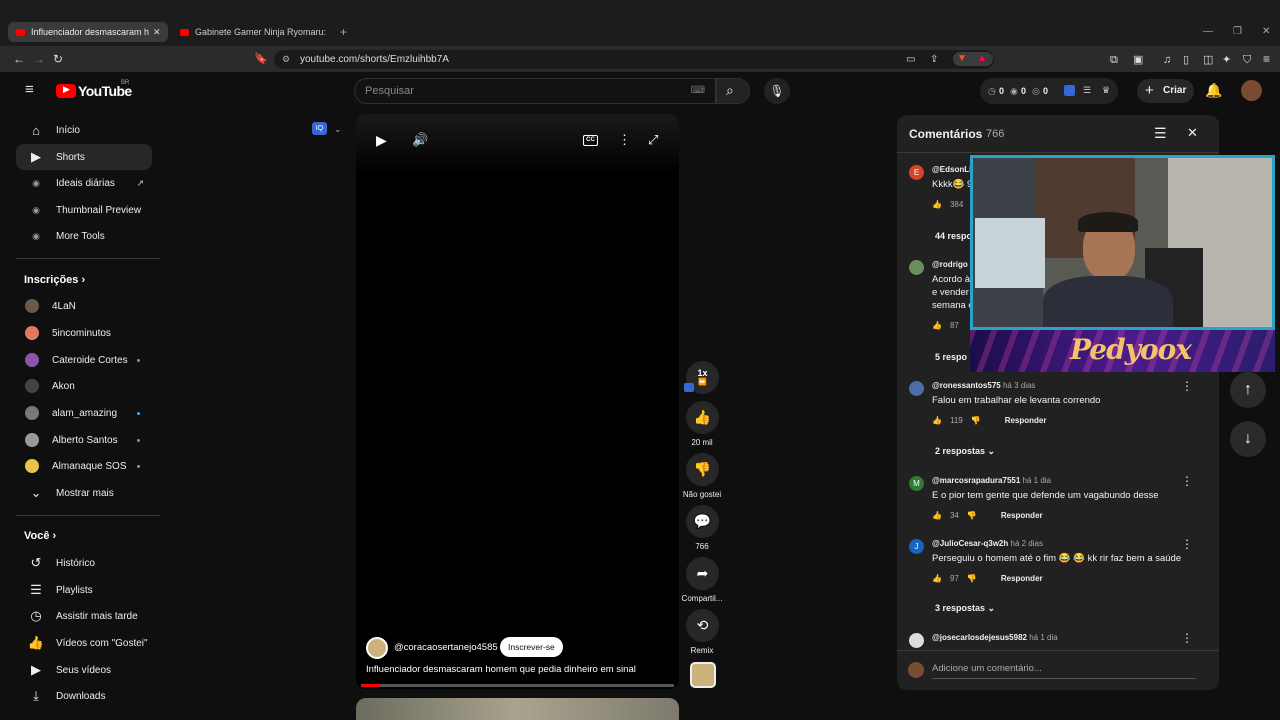 The image size is (1280, 720). I want to click on wallet-icon: ◫, so click(1208, 60).